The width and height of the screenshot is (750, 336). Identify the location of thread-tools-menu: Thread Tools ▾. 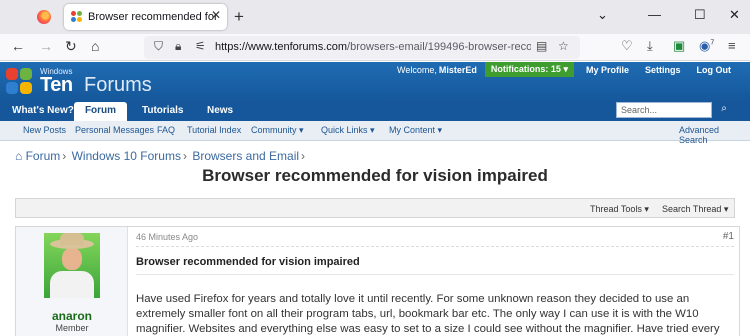
(619, 209).